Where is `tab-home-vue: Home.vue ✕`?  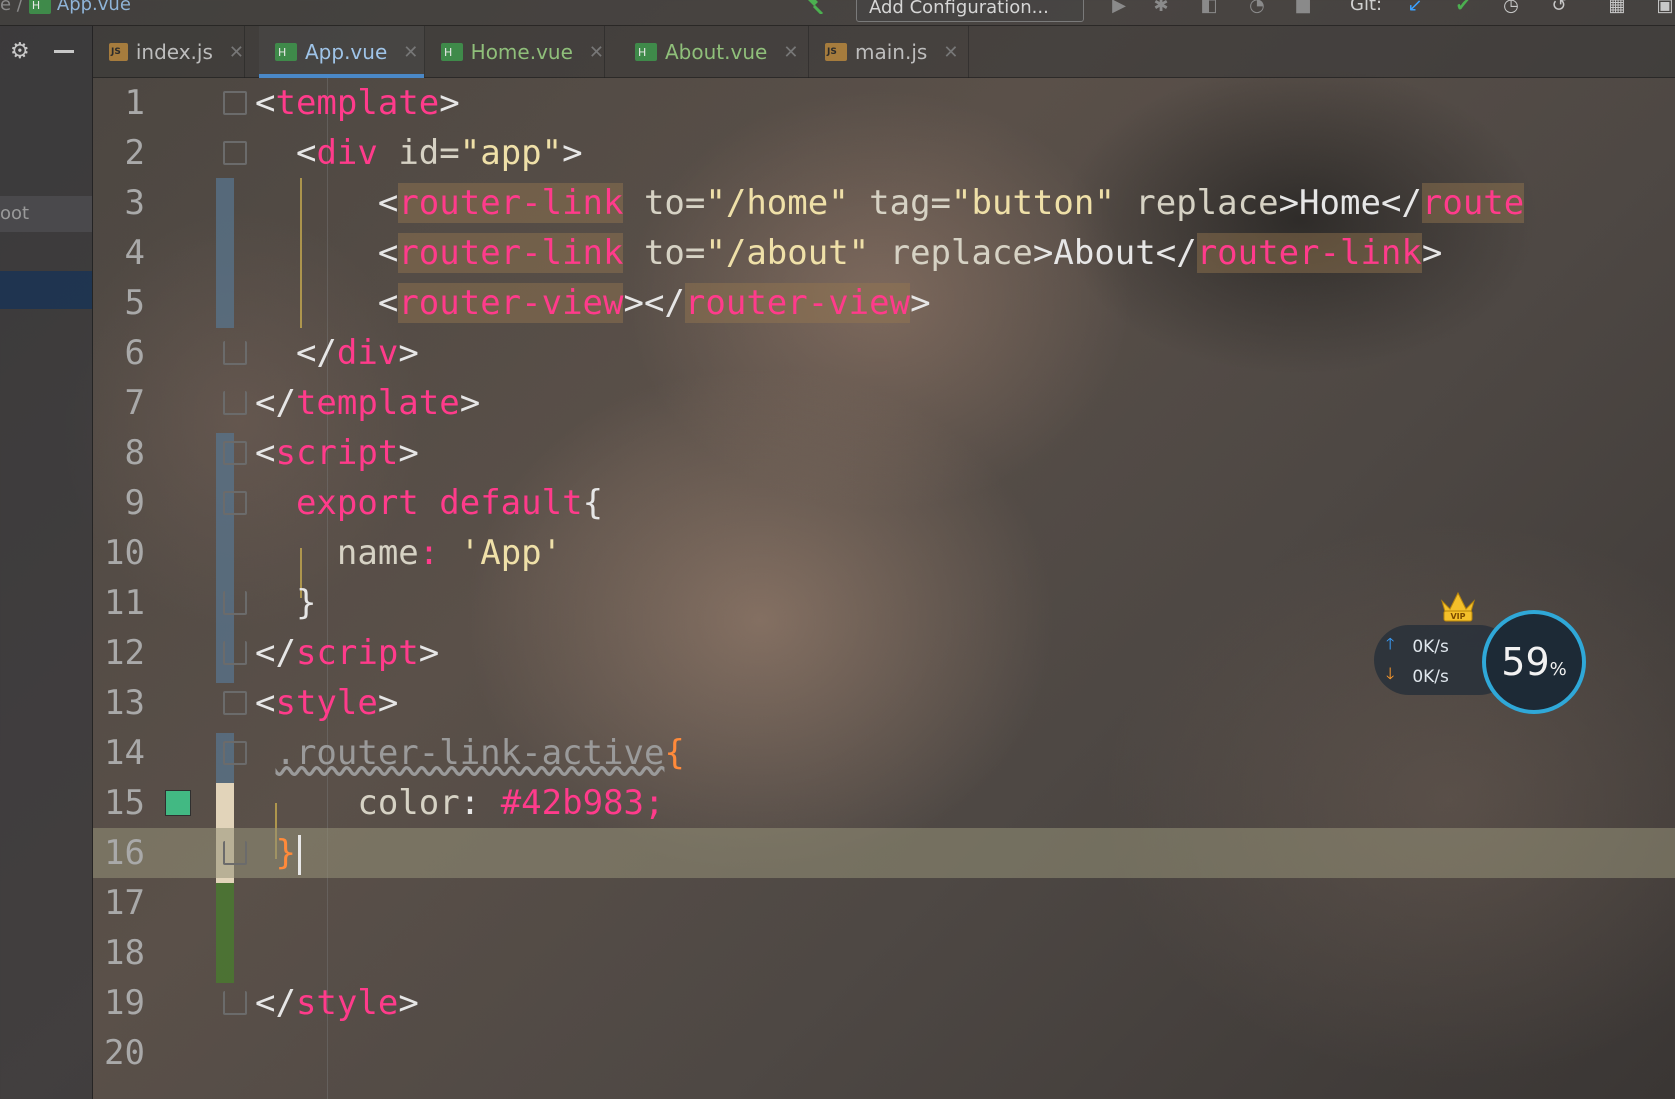 tab-home-vue: Home.vue ✕ is located at coordinates (515, 52).